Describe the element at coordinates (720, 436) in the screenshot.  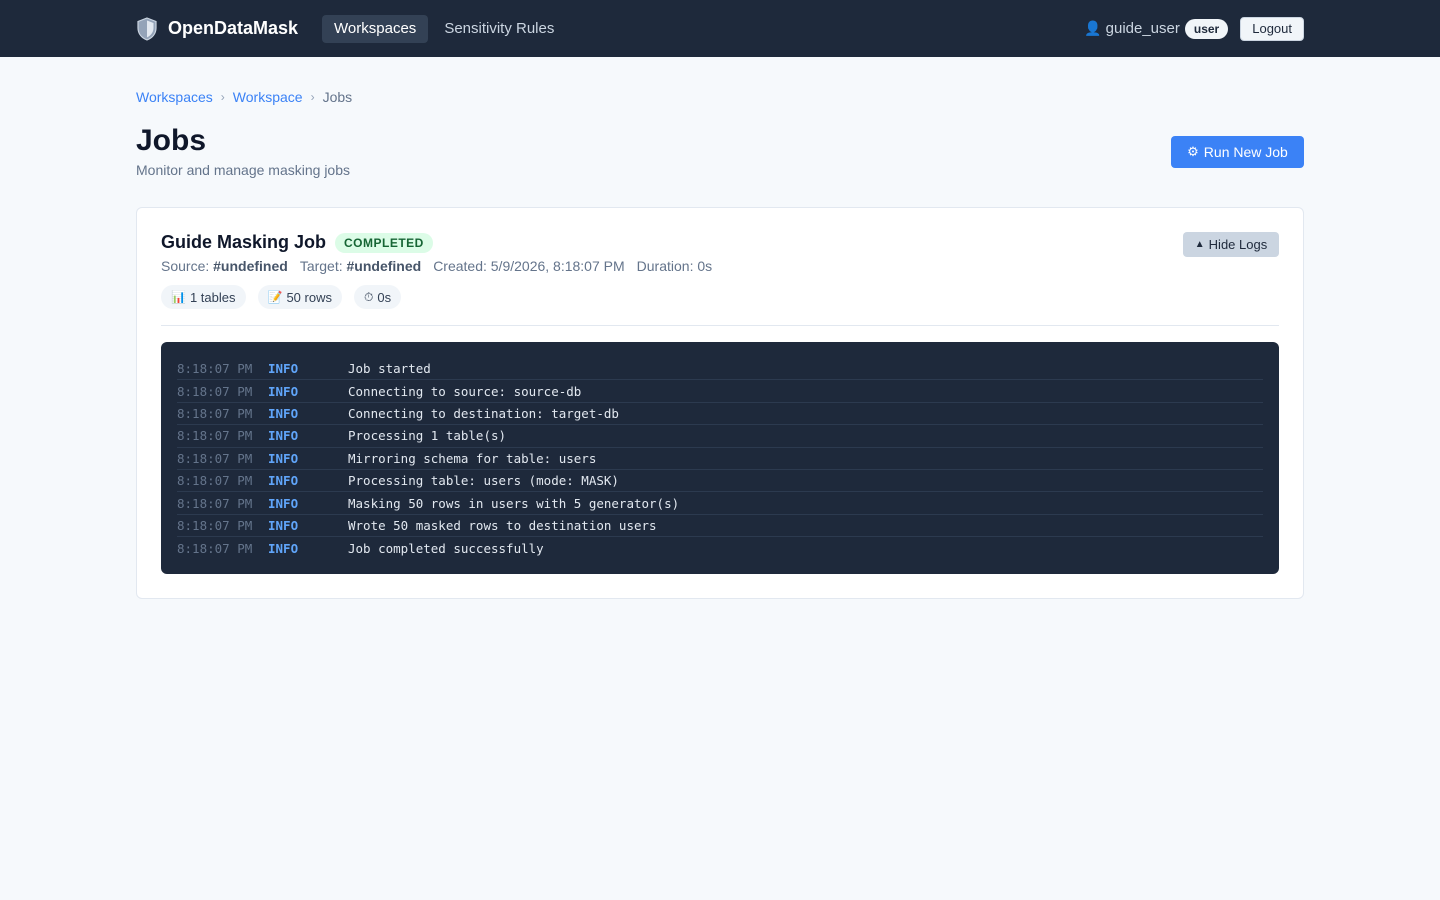
I see `log-entry: 8:18:07 PM INFO Processing 1 table(s)` at that location.